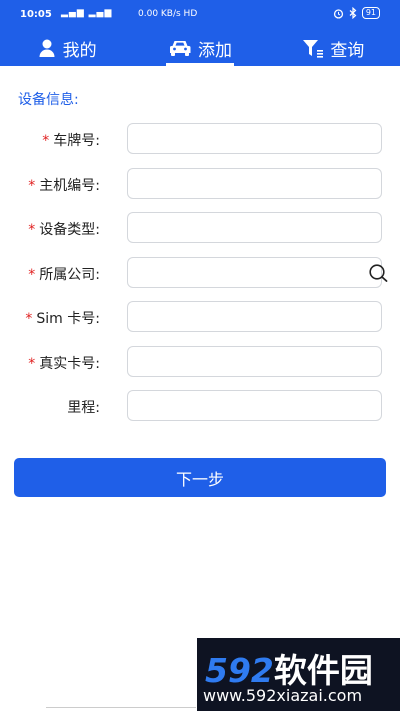 The height and width of the screenshot is (711, 400). Describe the element at coordinates (254, 138) in the screenshot. I see `plate-number-input` at that location.